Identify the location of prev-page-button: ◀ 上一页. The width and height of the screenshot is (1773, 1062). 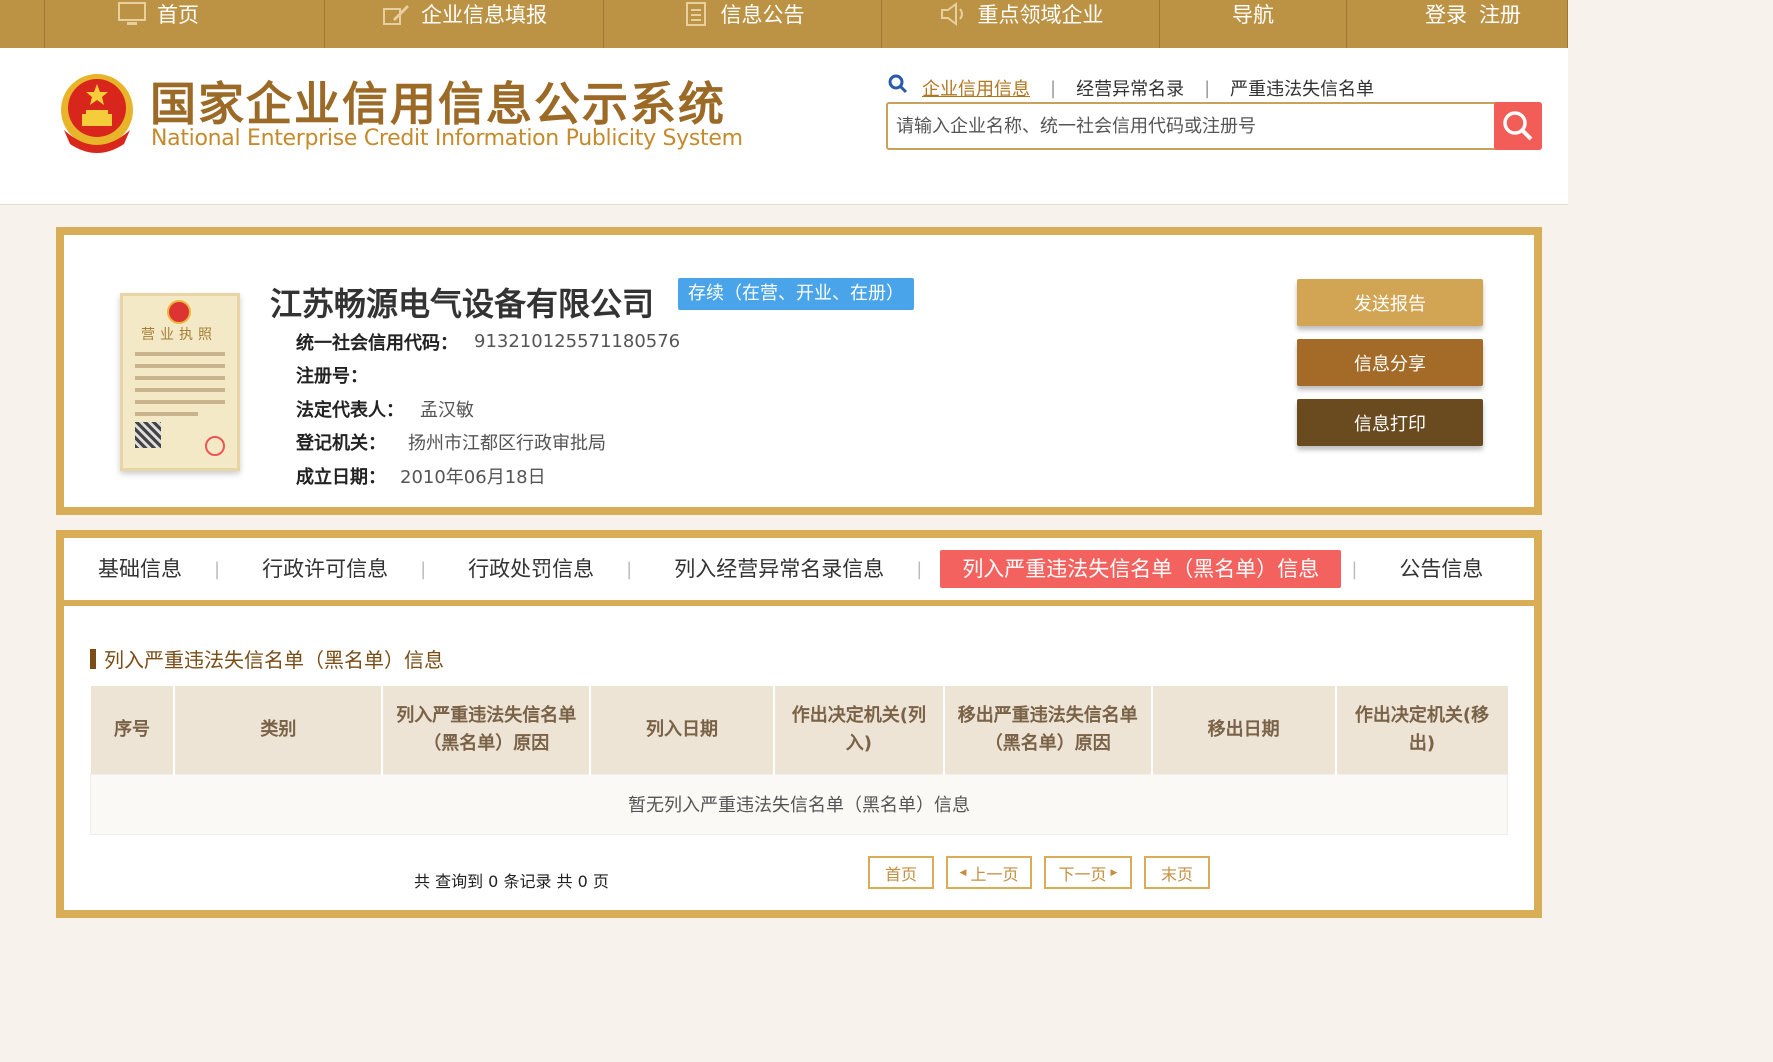
(989, 872).